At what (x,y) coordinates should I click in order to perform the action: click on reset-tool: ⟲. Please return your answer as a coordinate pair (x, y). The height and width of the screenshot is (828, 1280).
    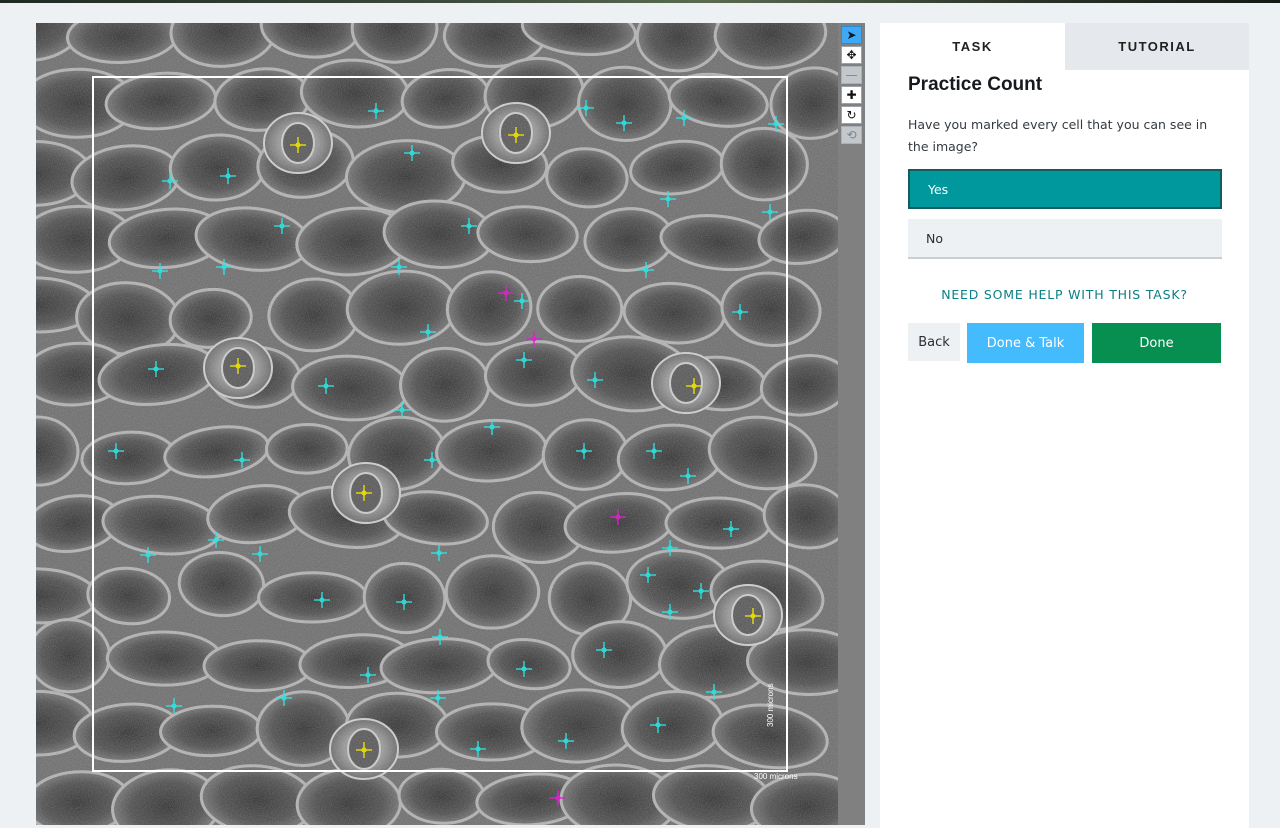
    Looking at the image, I should click on (851, 135).